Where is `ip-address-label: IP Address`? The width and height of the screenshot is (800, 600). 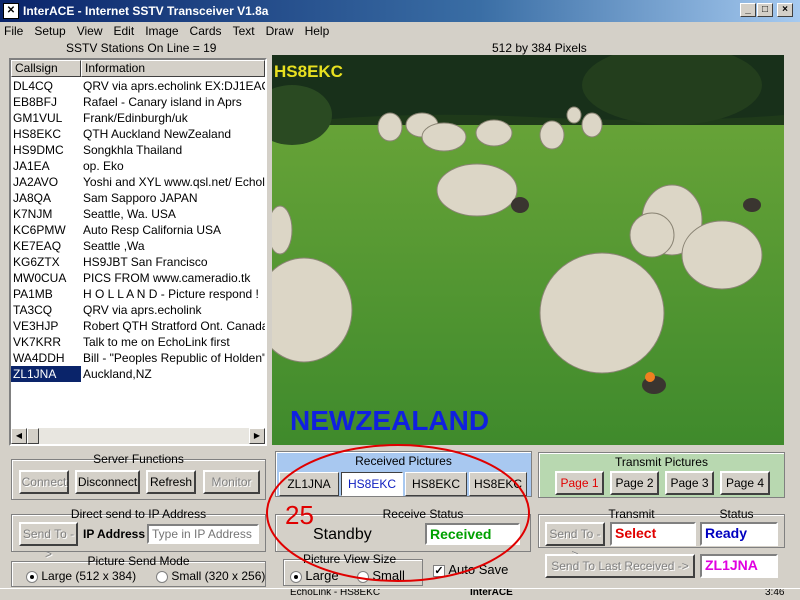 ip-address-label: IP Address is located at coordinates (114, 534).